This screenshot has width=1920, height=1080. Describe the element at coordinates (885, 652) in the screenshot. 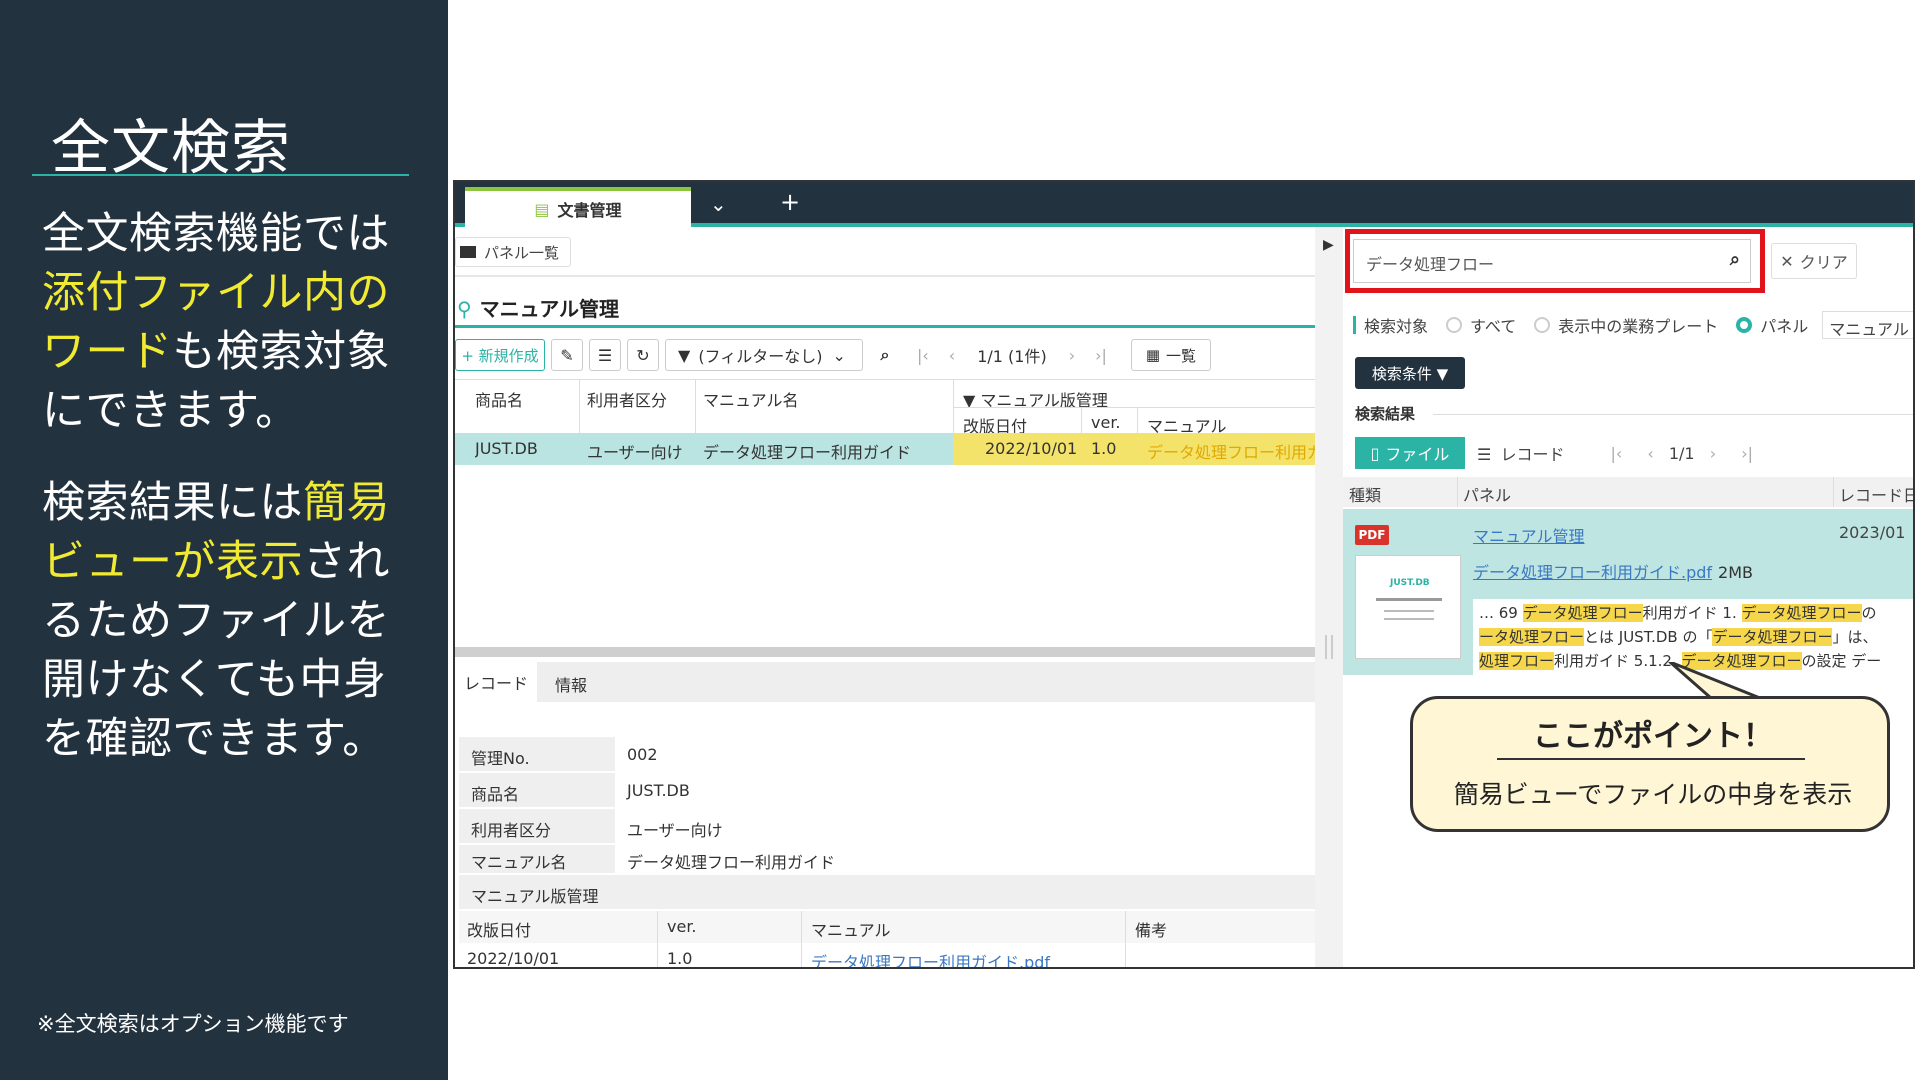

I see `pane-splitter` at that location.